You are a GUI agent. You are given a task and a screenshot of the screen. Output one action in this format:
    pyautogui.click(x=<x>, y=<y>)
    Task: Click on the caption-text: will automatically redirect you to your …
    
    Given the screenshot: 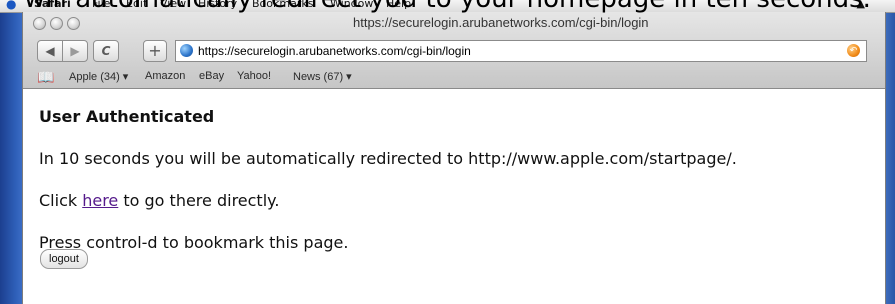 What is the action you would take?
    pyautogui.click(x=447, y=7)
    